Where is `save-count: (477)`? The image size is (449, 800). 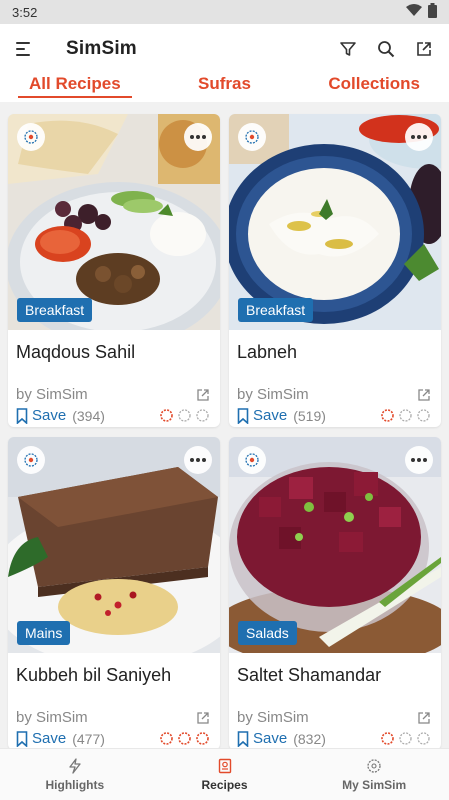 save-count: (477) is located at coordinates (88, 738).